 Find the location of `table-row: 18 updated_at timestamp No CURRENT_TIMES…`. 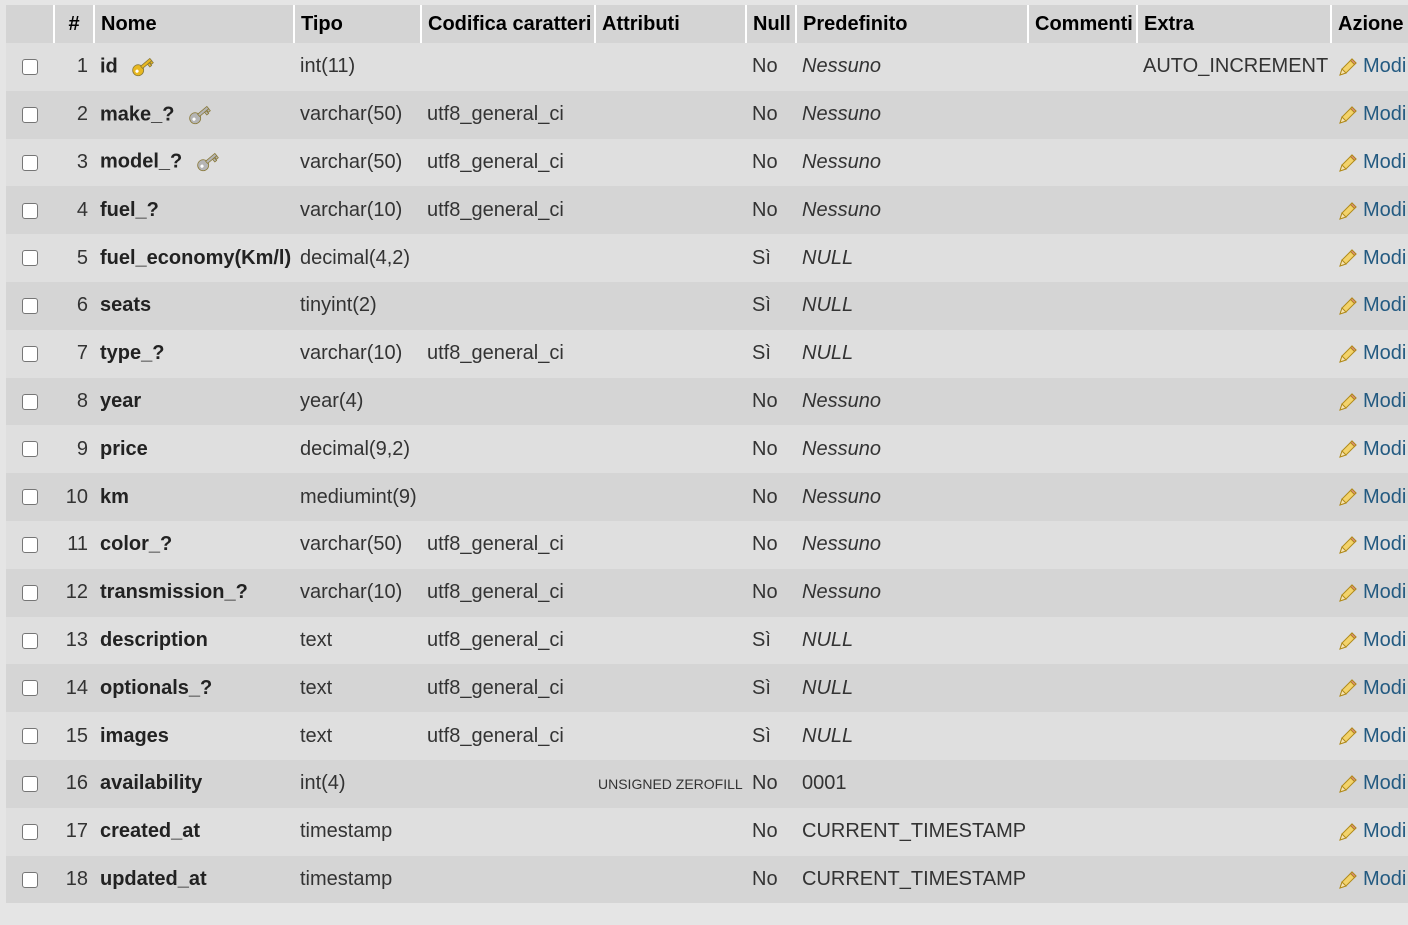

table-row: 18 updated_at timestamp No CURRENT_TIMES… is located at coordinates (707, 879).